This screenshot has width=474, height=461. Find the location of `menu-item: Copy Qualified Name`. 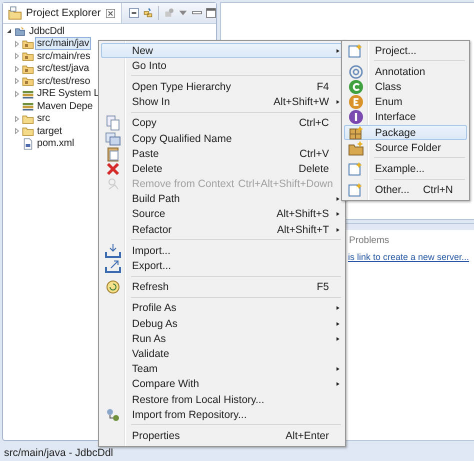

menu-item: Copy Qualified Name is located at coordinates (222, 138).